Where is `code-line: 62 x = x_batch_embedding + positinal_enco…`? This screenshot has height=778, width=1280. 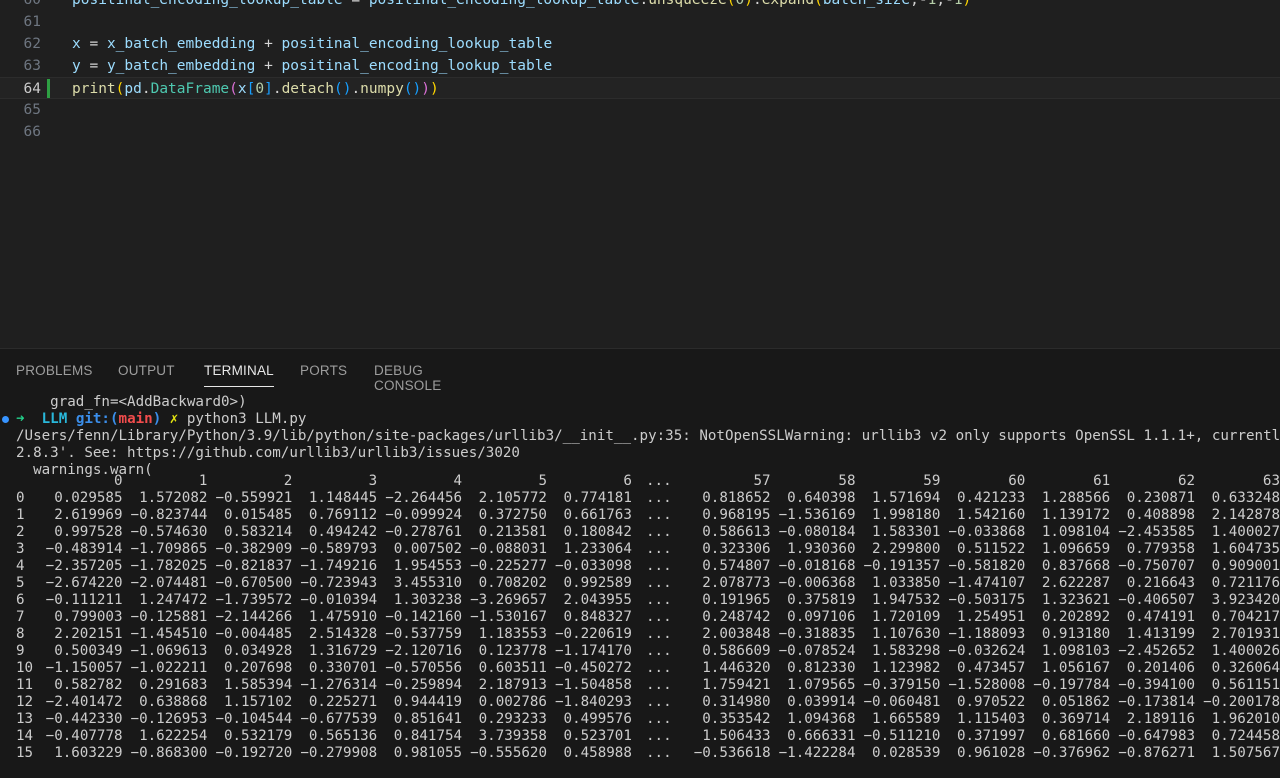 code-line: 62 x = x_batch_embedding + positinal_enco… is located at coordinates (640, 44).